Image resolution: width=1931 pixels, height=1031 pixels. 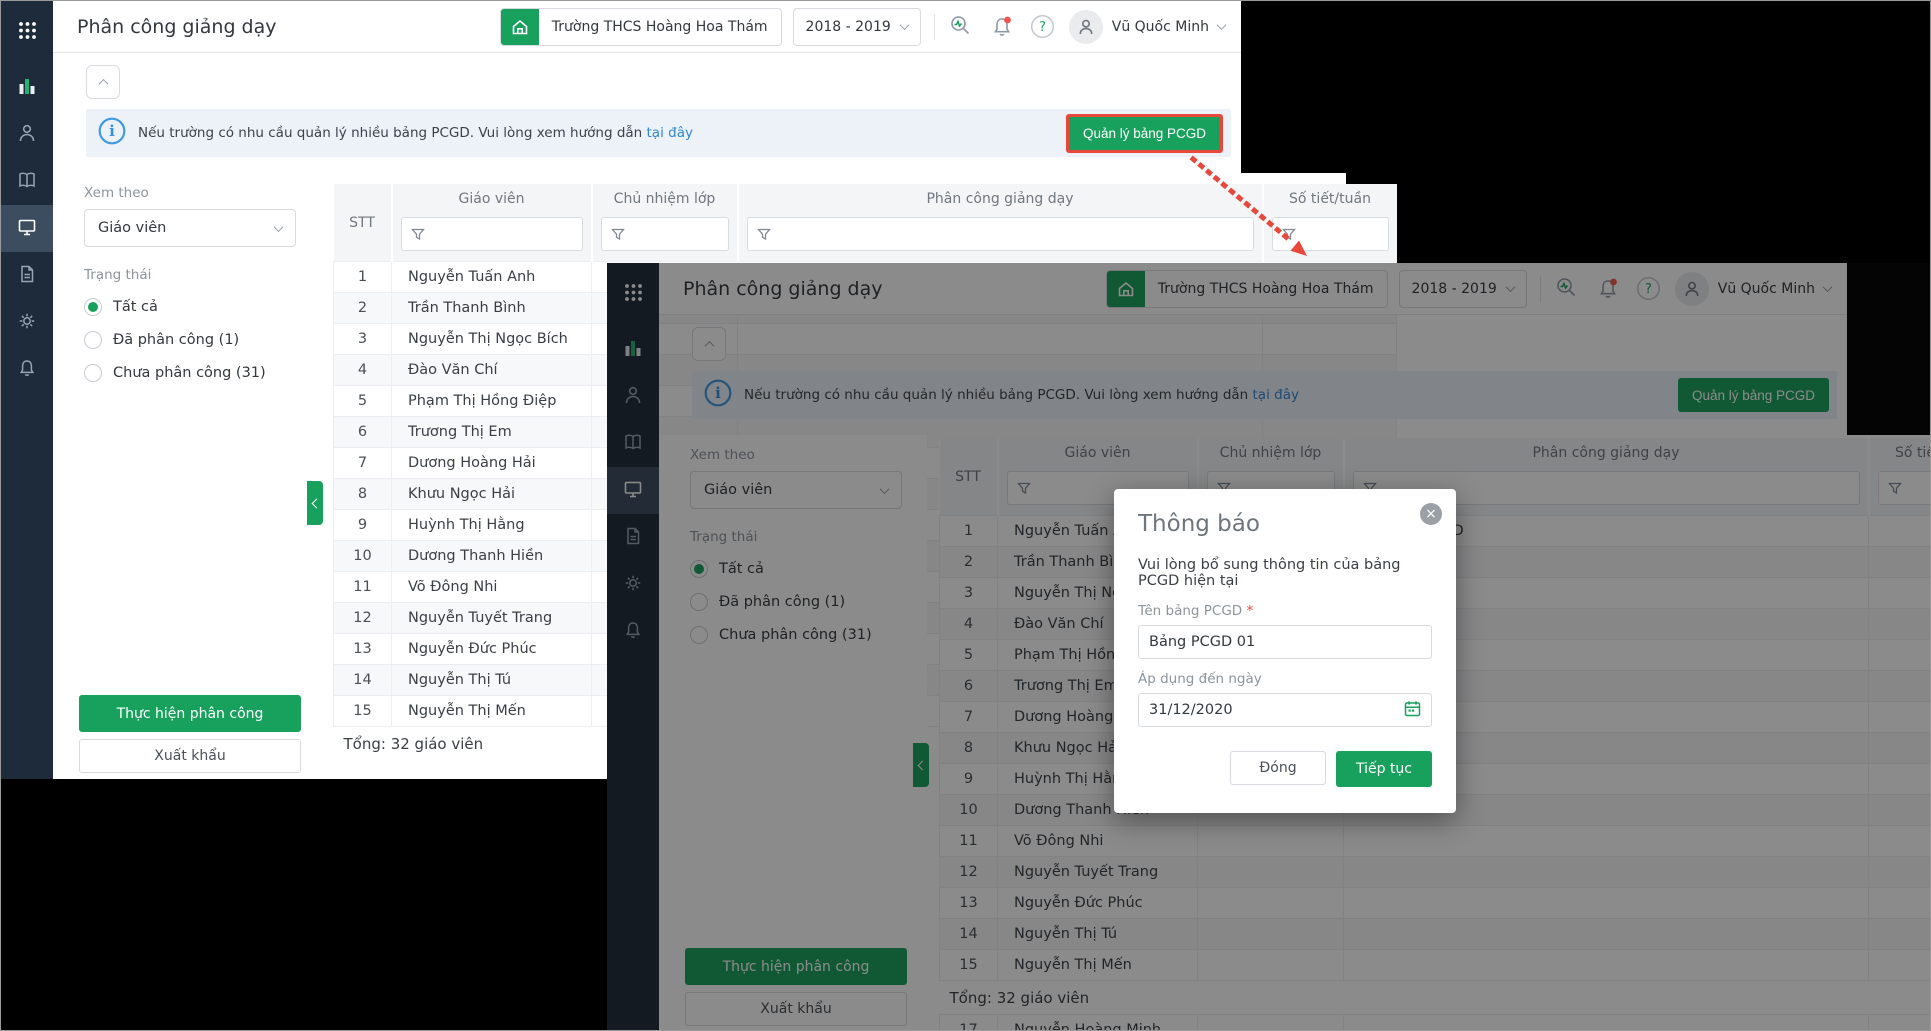 What do you see at coordinates (659, 26) in the screenshot?
I see `school-name: Trường THCS Hoàng Hoa Thám` at bounding box center [659, 26].